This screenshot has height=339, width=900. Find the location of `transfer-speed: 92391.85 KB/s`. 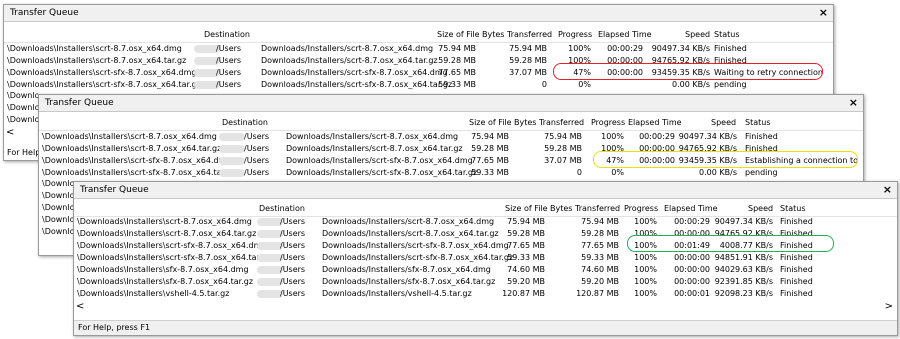

transfer-speed: 92391.85 KB/s is located at coordinates (743, 281).